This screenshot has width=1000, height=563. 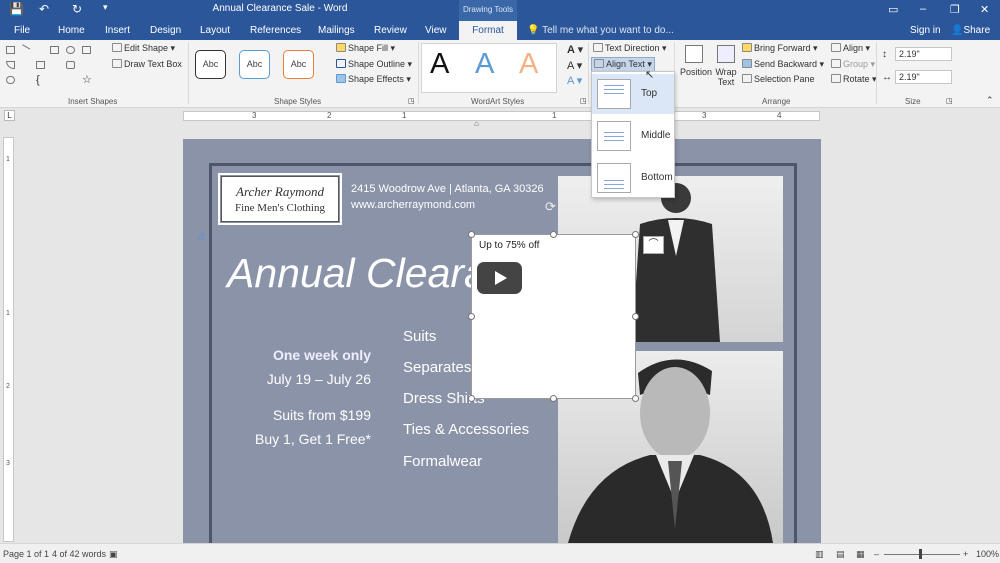 What do you see at coordinates (8, 386) in the screenshot?
I see `ruler-number: 2` at bounding box center [8, 386].